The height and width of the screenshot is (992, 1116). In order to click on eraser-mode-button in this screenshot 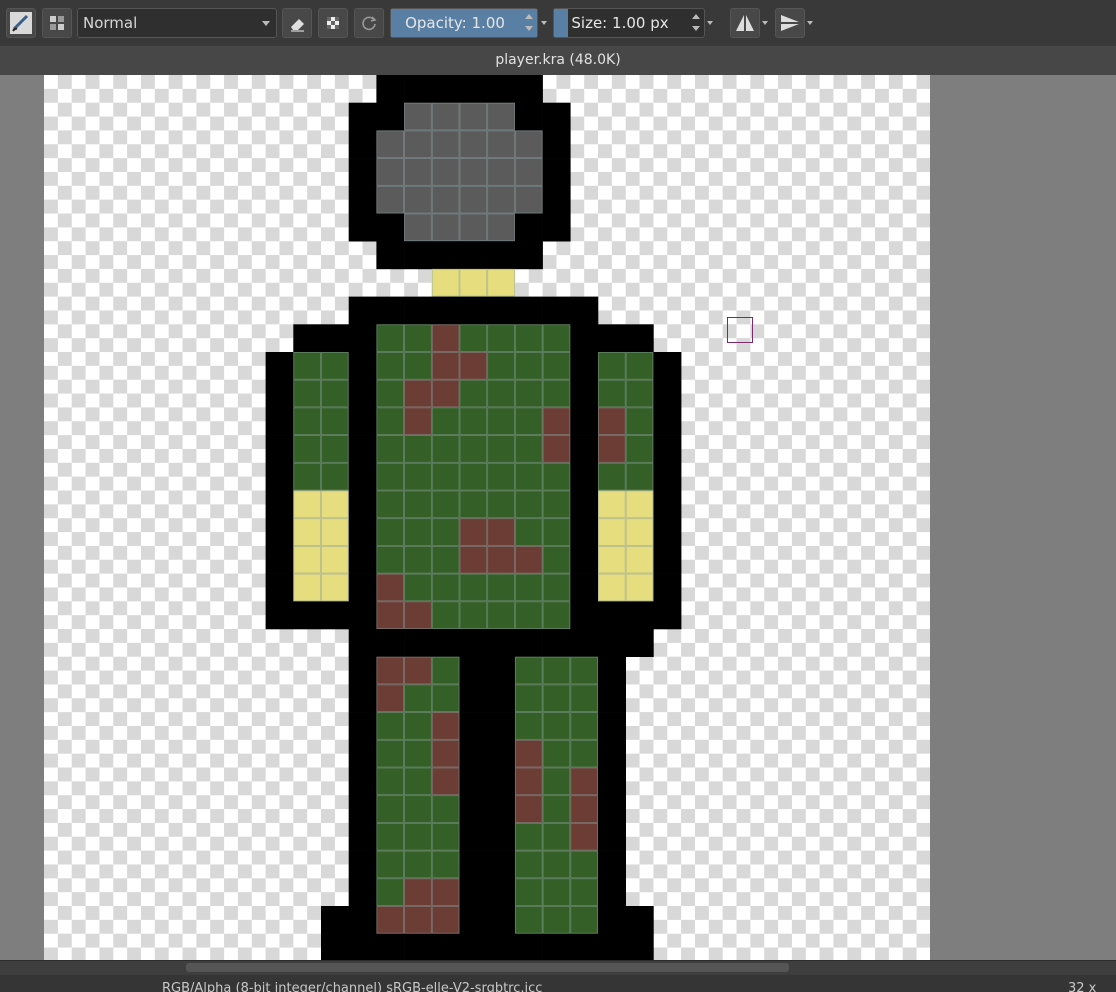, I will do `click(297, 23)`.